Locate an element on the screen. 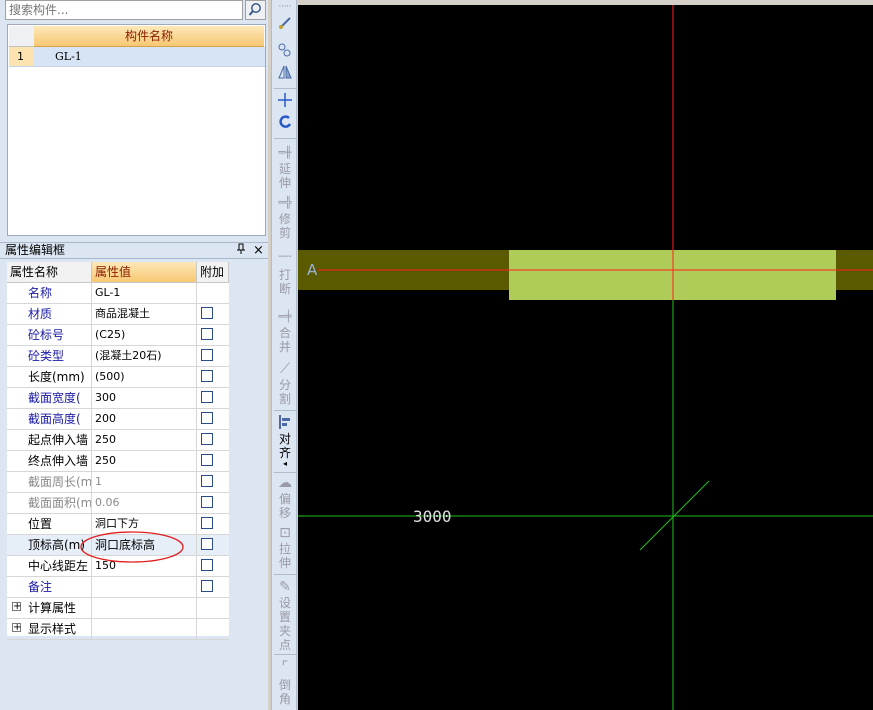 This screenshot has height=710, width=873. property-row: 材质 商品混凝土 is located at coordinates (118, 314).